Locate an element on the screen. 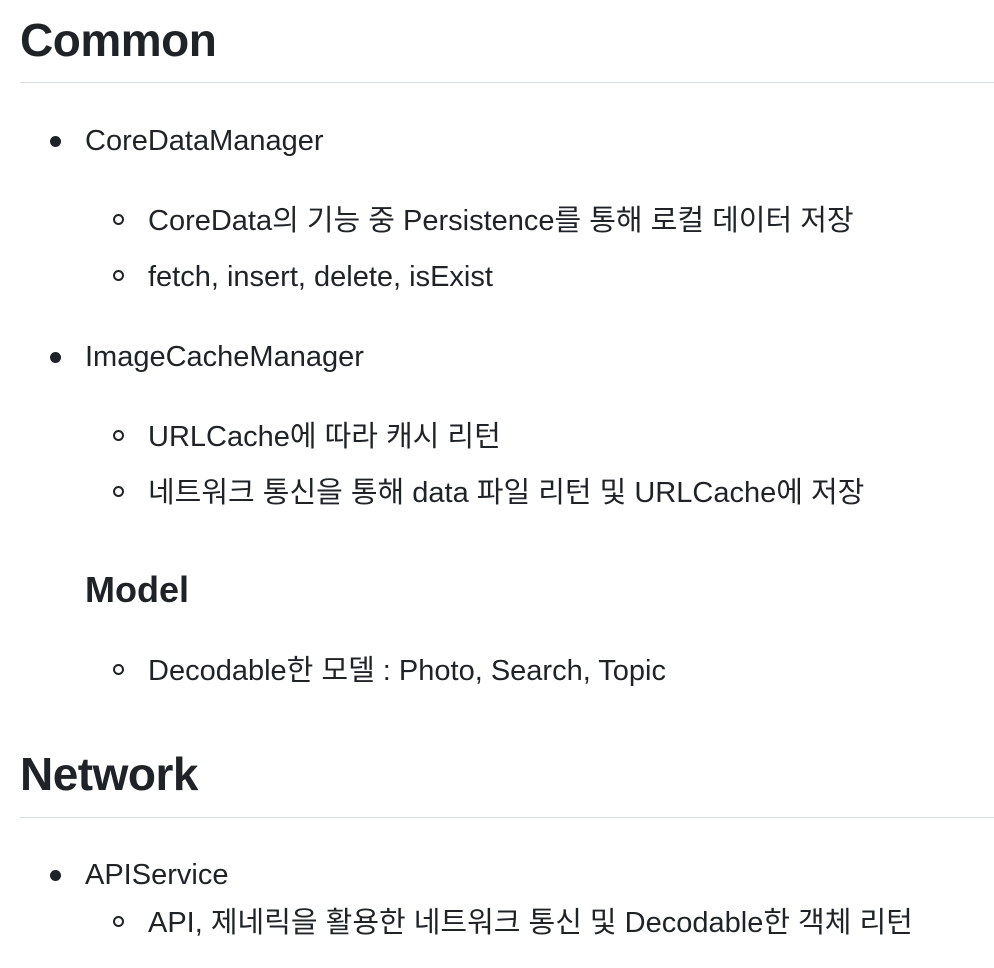 Image resolution: width=994 pixels, height=968 pixels. sub-list-item: fetch, insert, delete, isExist is located at coordinates (320, 277).